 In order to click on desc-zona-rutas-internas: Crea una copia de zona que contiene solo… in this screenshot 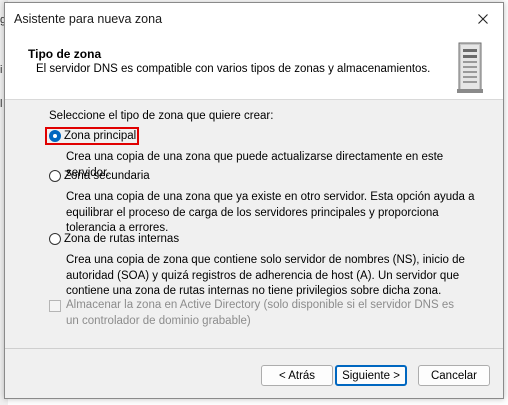, I will do `click(265, 275)`.